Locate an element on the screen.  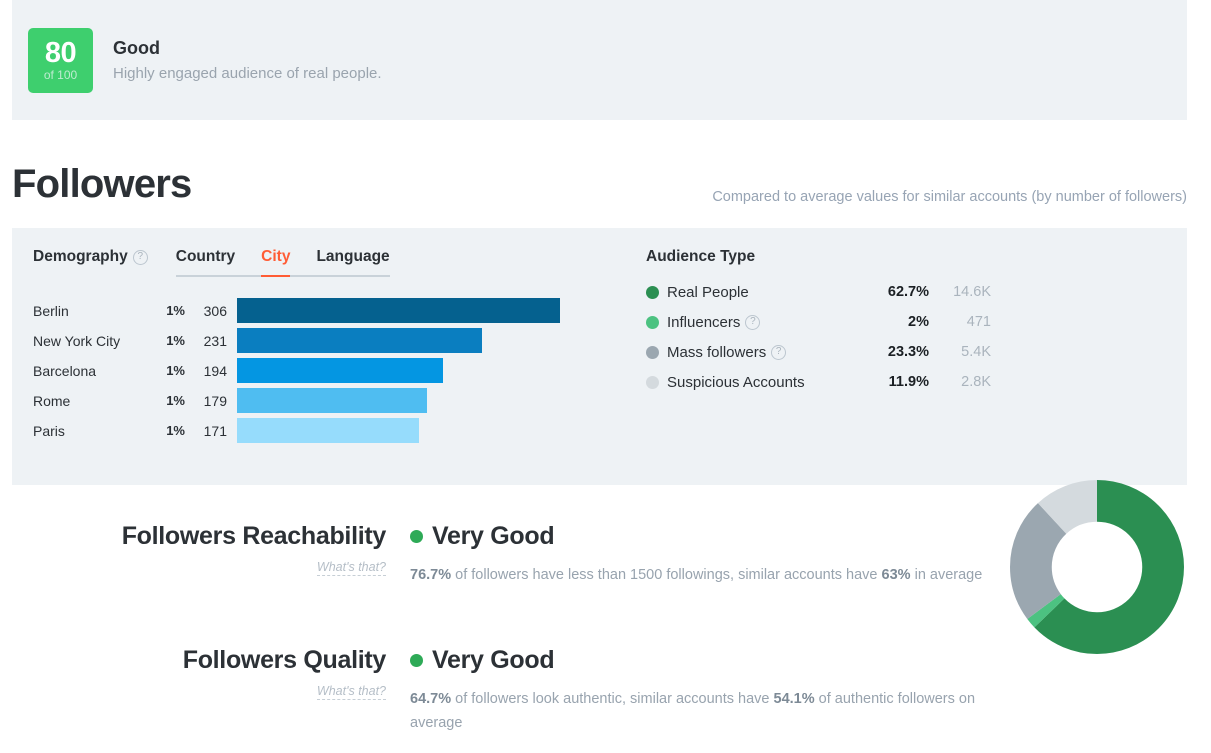
audience-type-label: Suspicious Accounts is located at coordinates (767, 382).